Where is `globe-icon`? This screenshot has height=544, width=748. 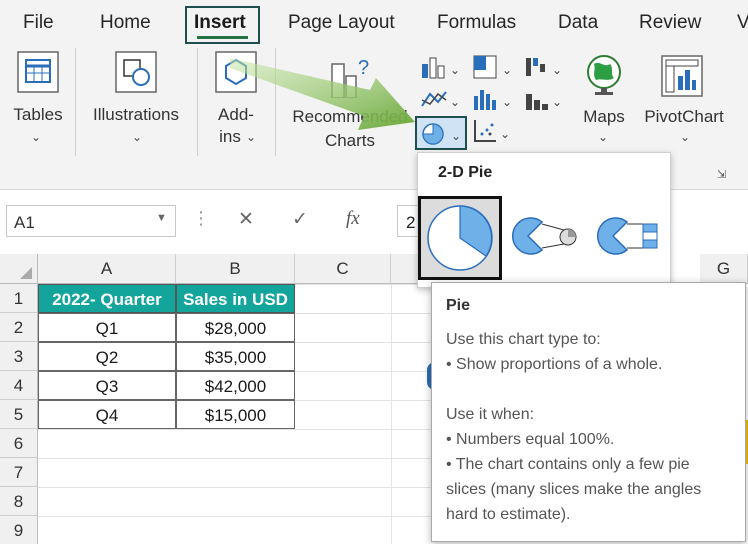 globe-icon is located at coordinates (604, 75).